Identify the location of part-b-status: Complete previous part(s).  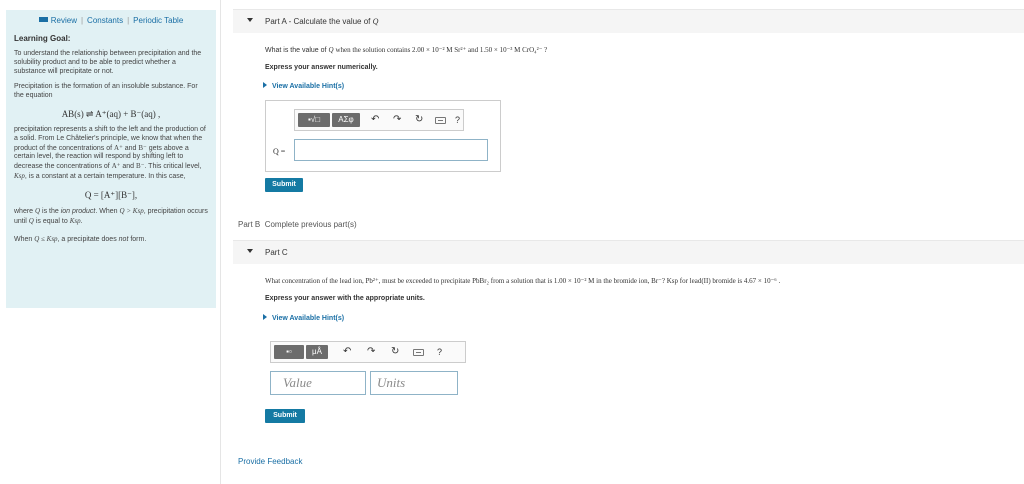
(310, 224).